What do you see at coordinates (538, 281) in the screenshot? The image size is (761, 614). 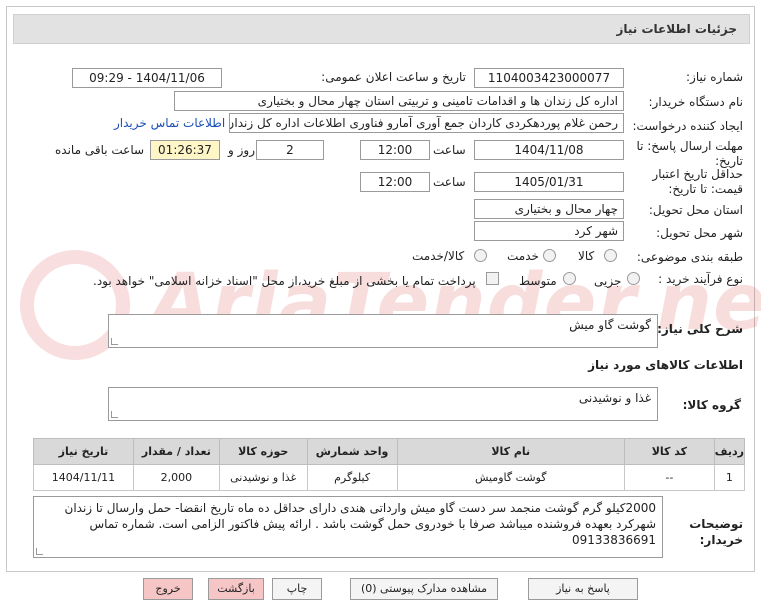 I see `process-medium-label: متوسط` at bounding box center [538, 281].